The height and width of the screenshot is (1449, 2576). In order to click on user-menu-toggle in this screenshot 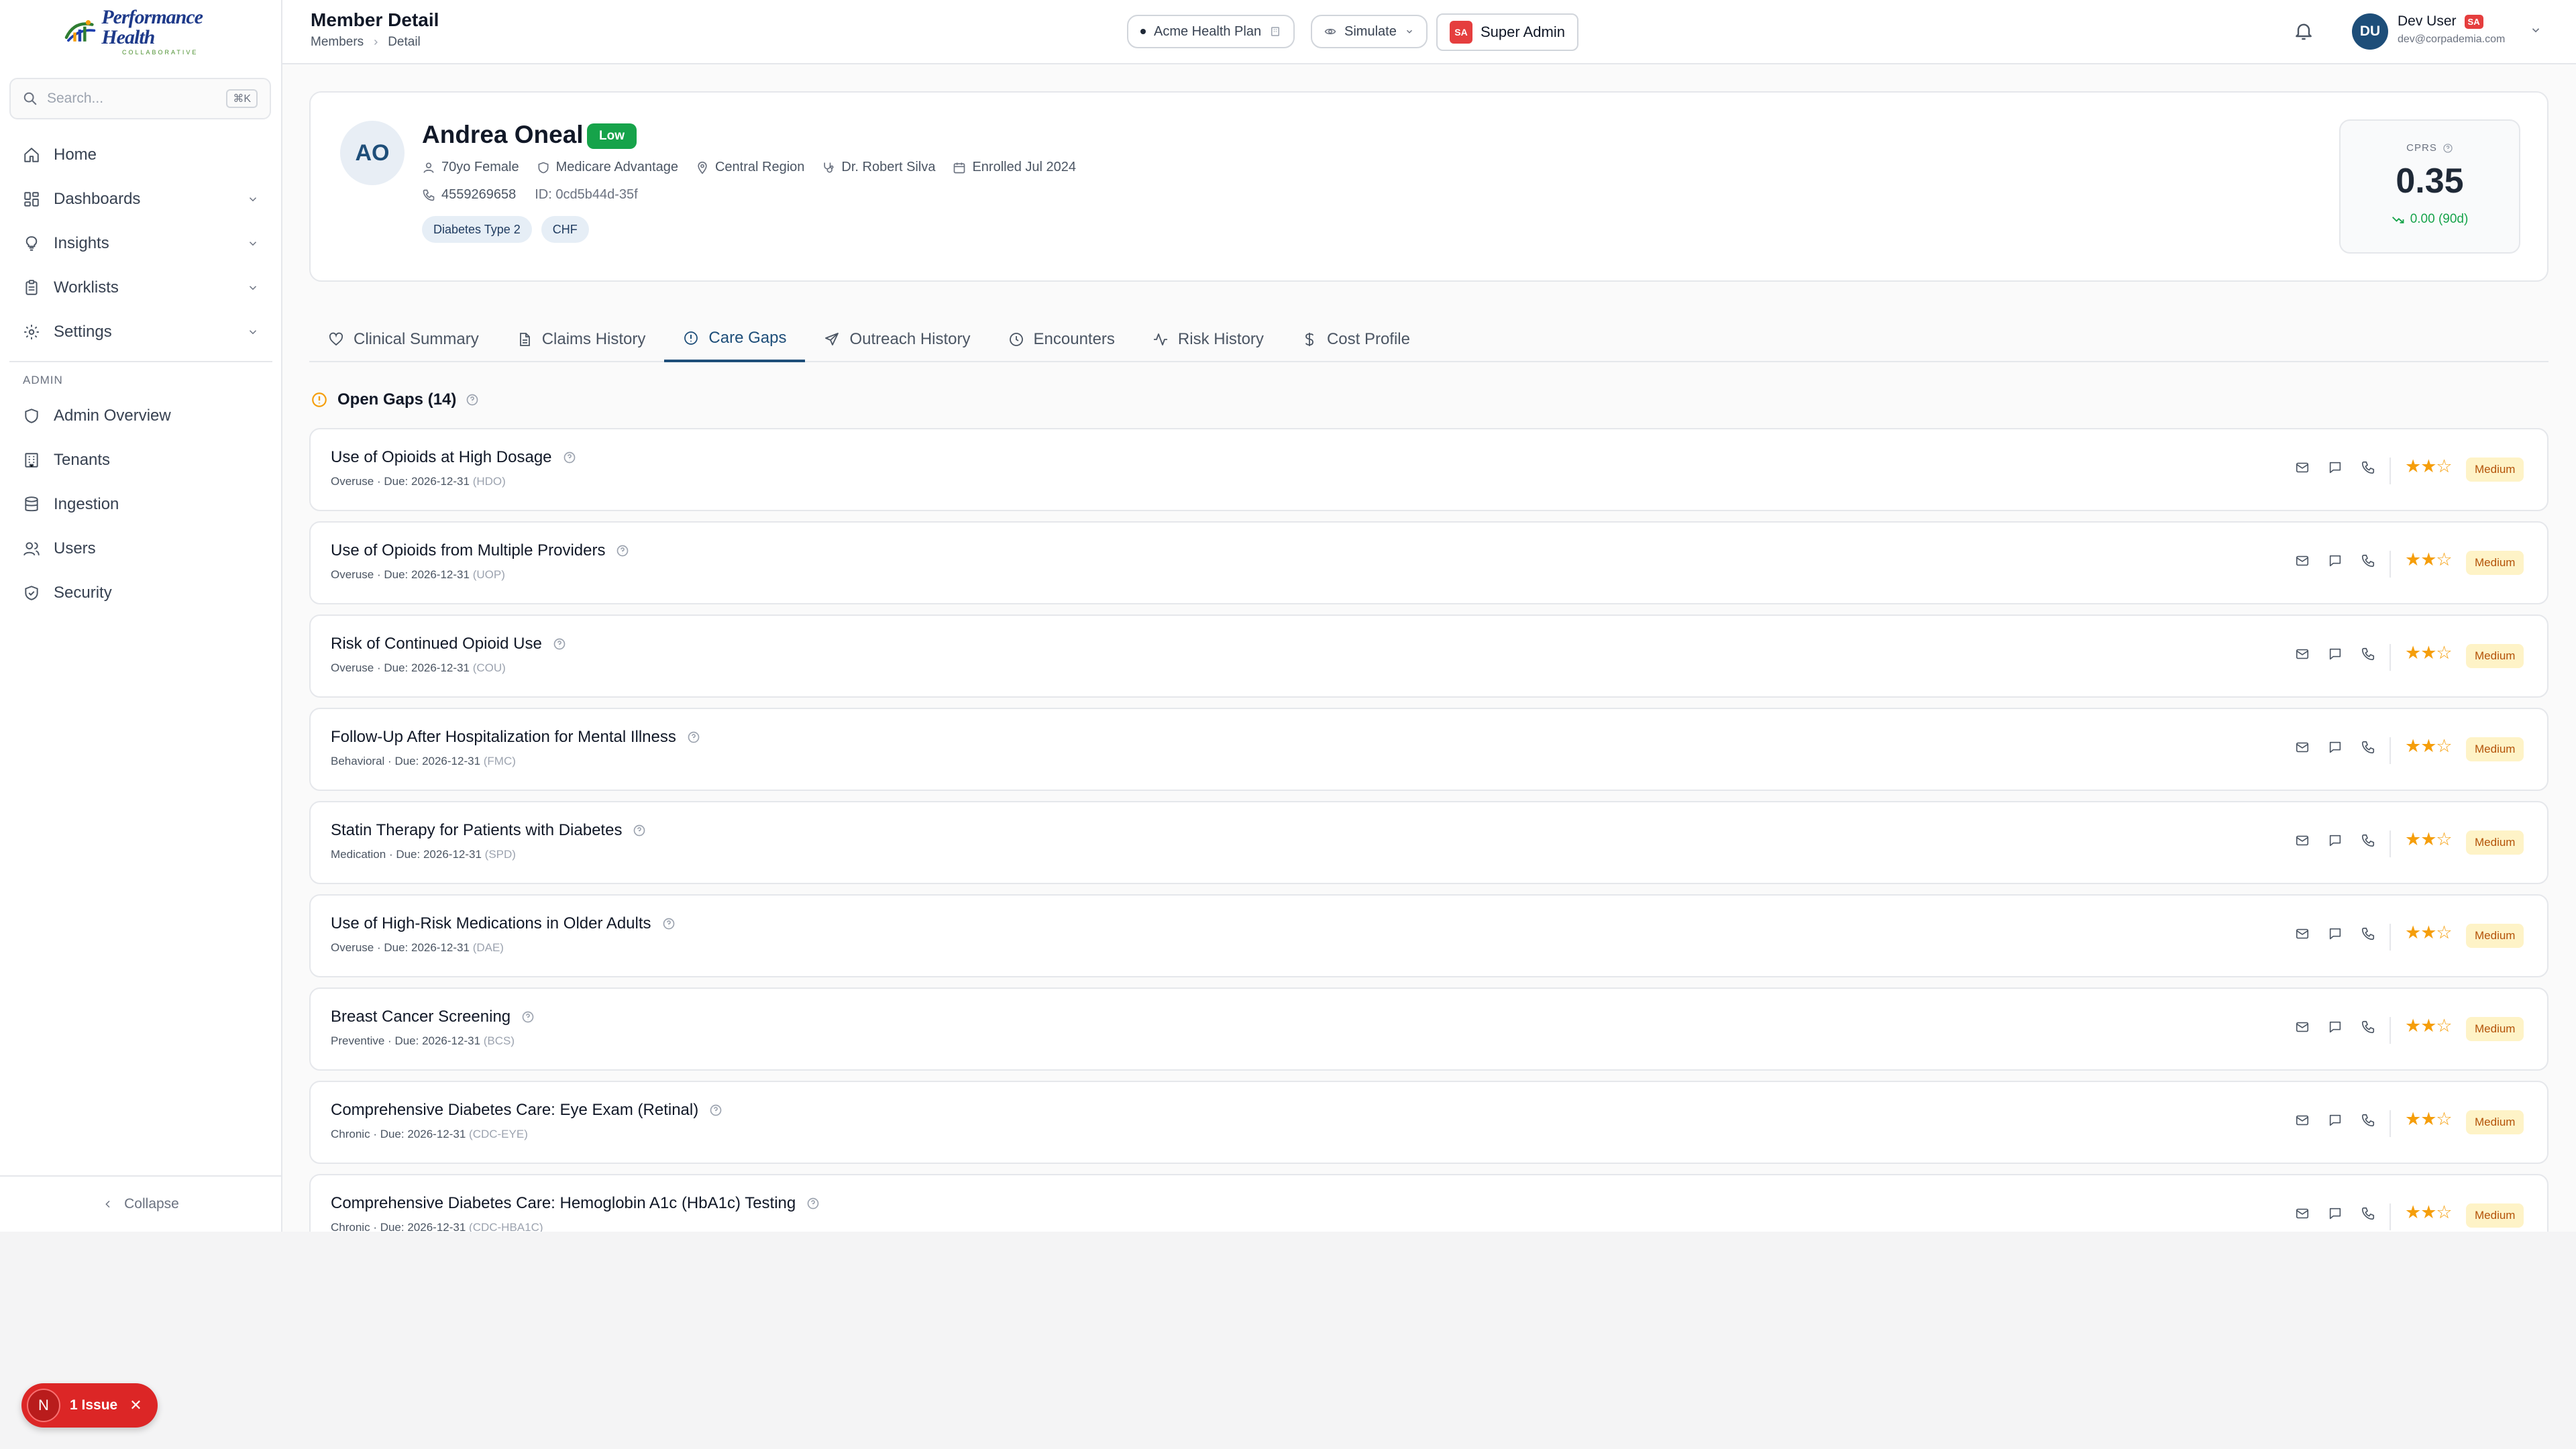, I will do `click(2536, 30)`.